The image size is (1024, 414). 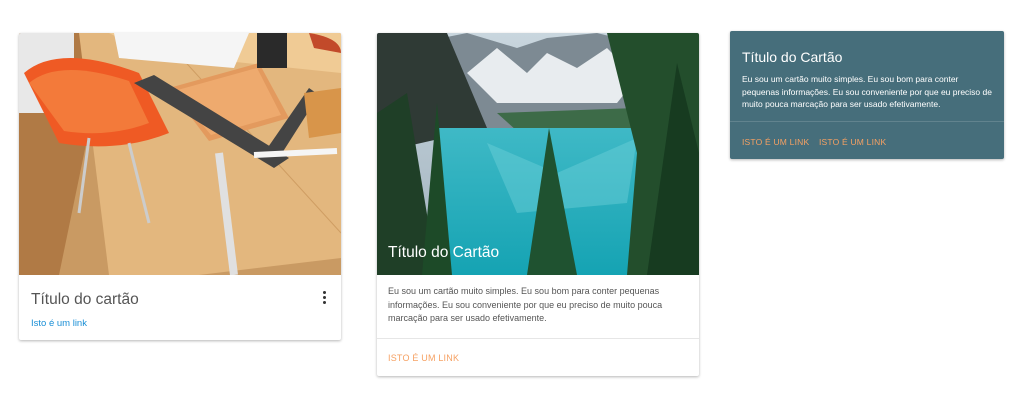 I want to click on card-title: Título do Cartão, so click(x=792, y=57).